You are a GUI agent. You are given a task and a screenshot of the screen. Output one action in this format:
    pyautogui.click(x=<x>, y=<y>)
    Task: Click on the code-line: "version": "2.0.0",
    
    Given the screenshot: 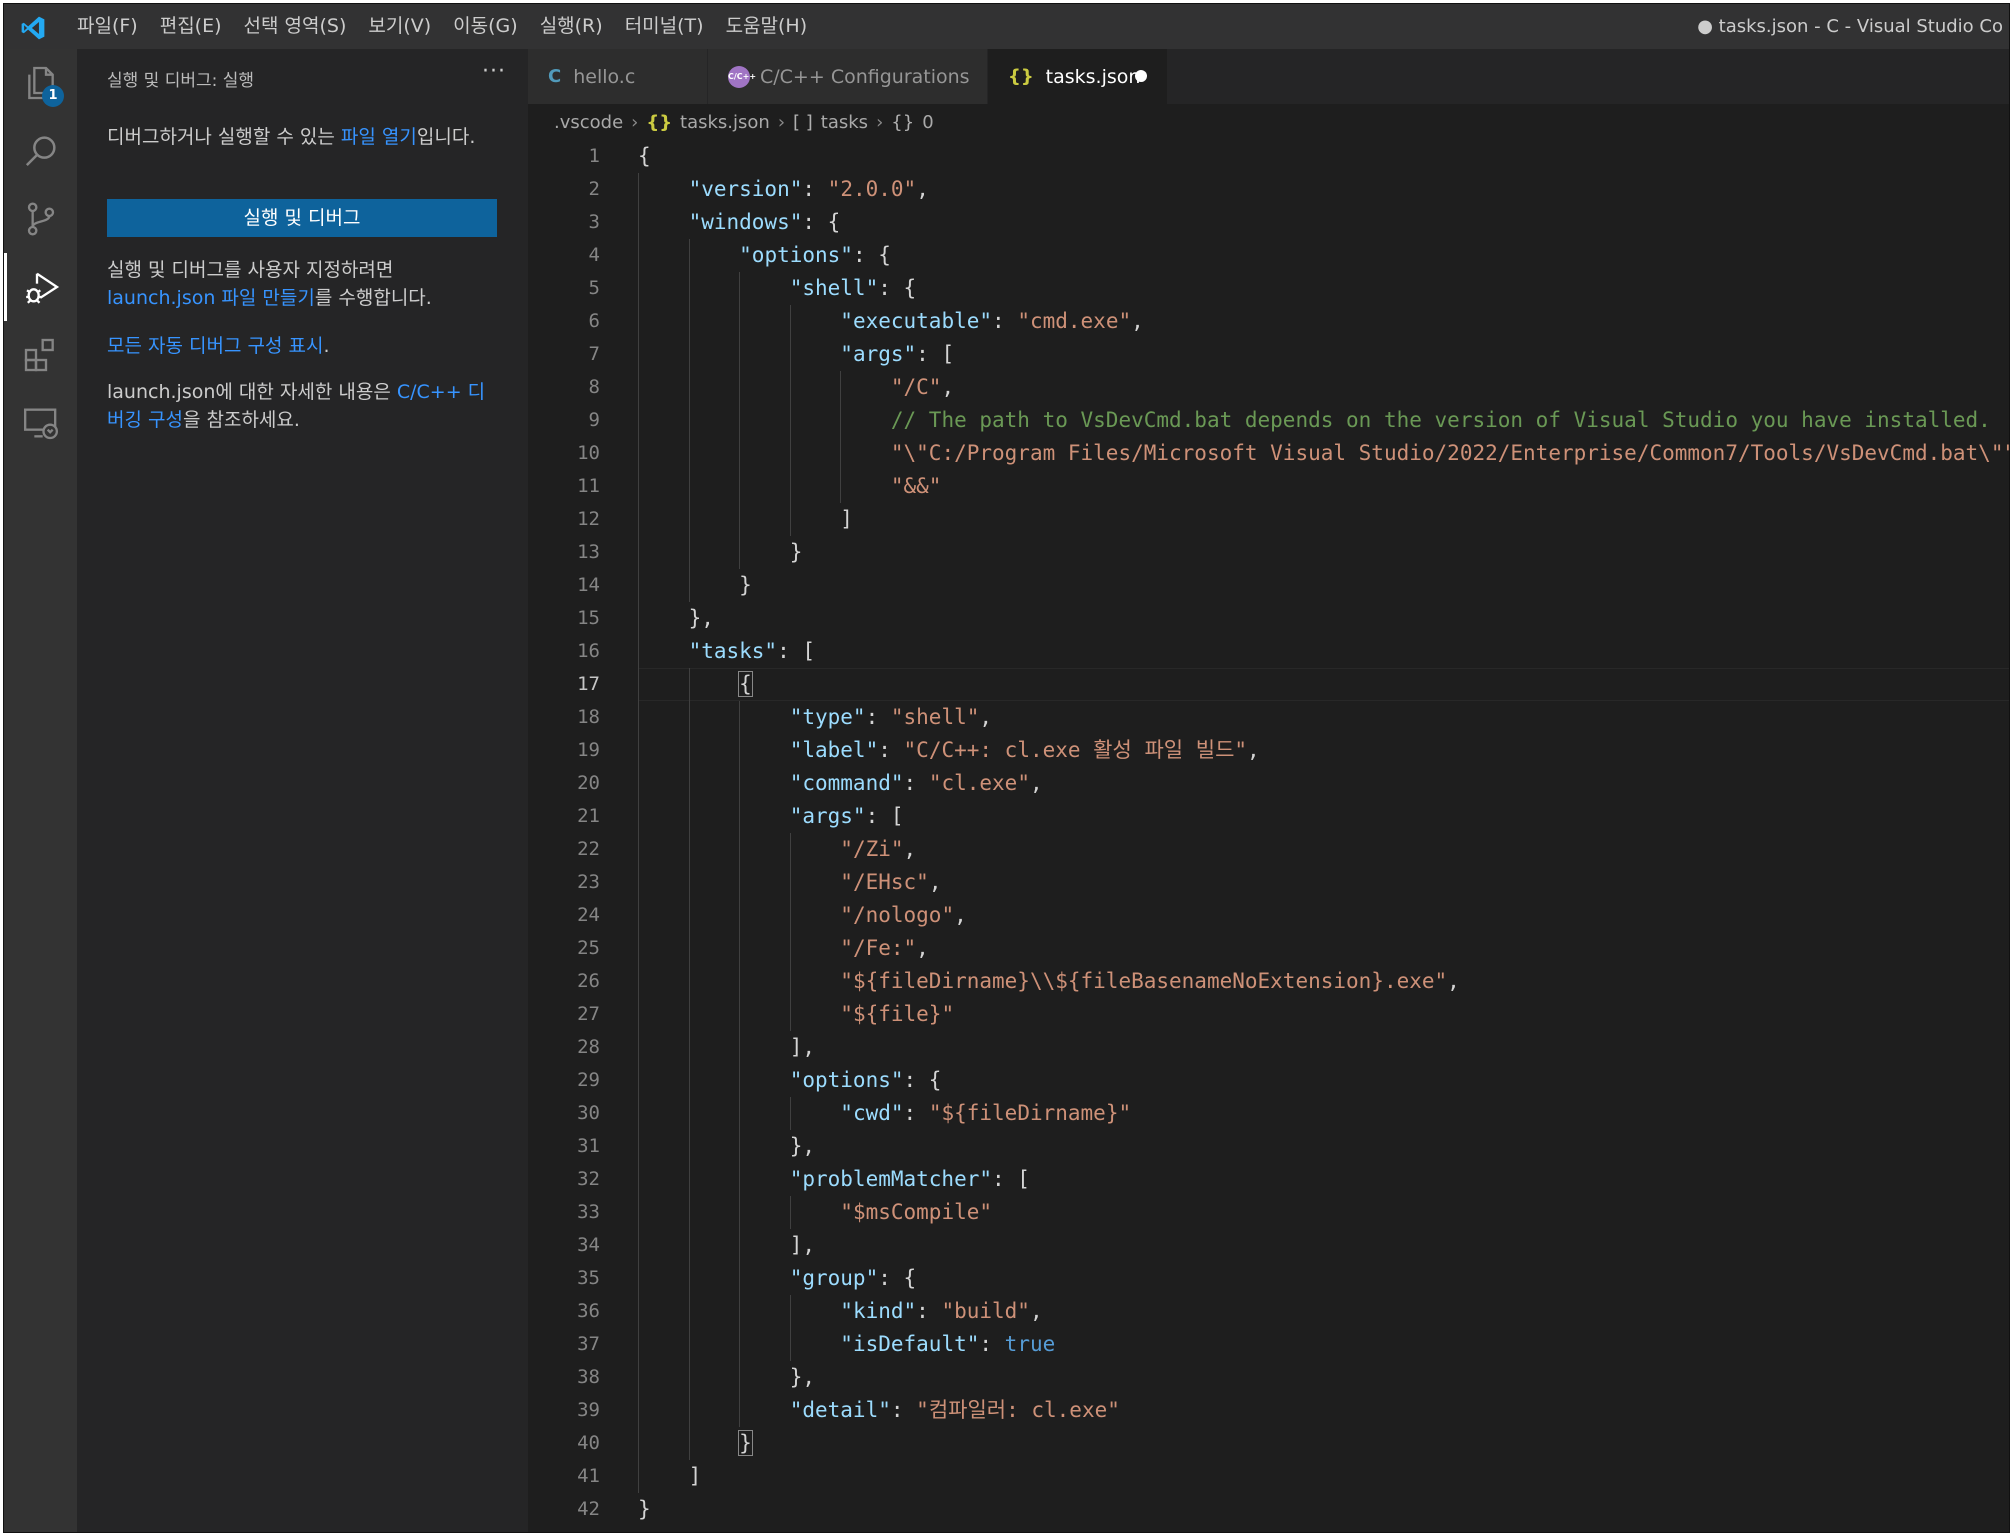 What is the action you would take?
    pyautogui.click(x=1323, y=189)
    